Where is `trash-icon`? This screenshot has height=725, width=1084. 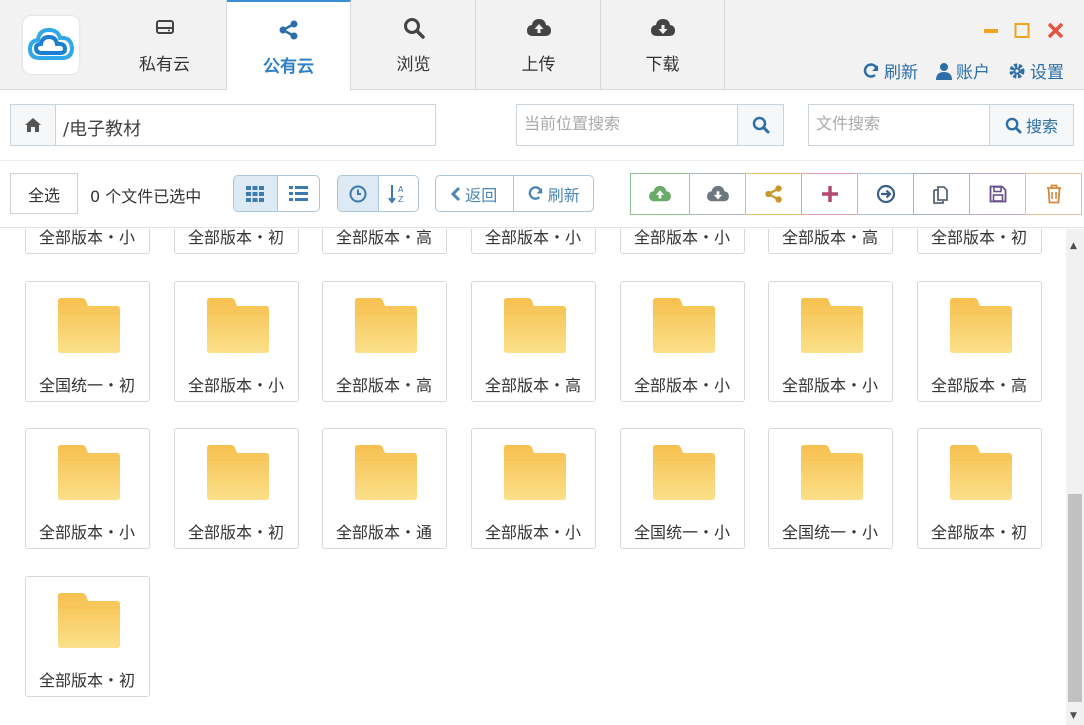
trash-icon is located at coordinates (1053, 194).